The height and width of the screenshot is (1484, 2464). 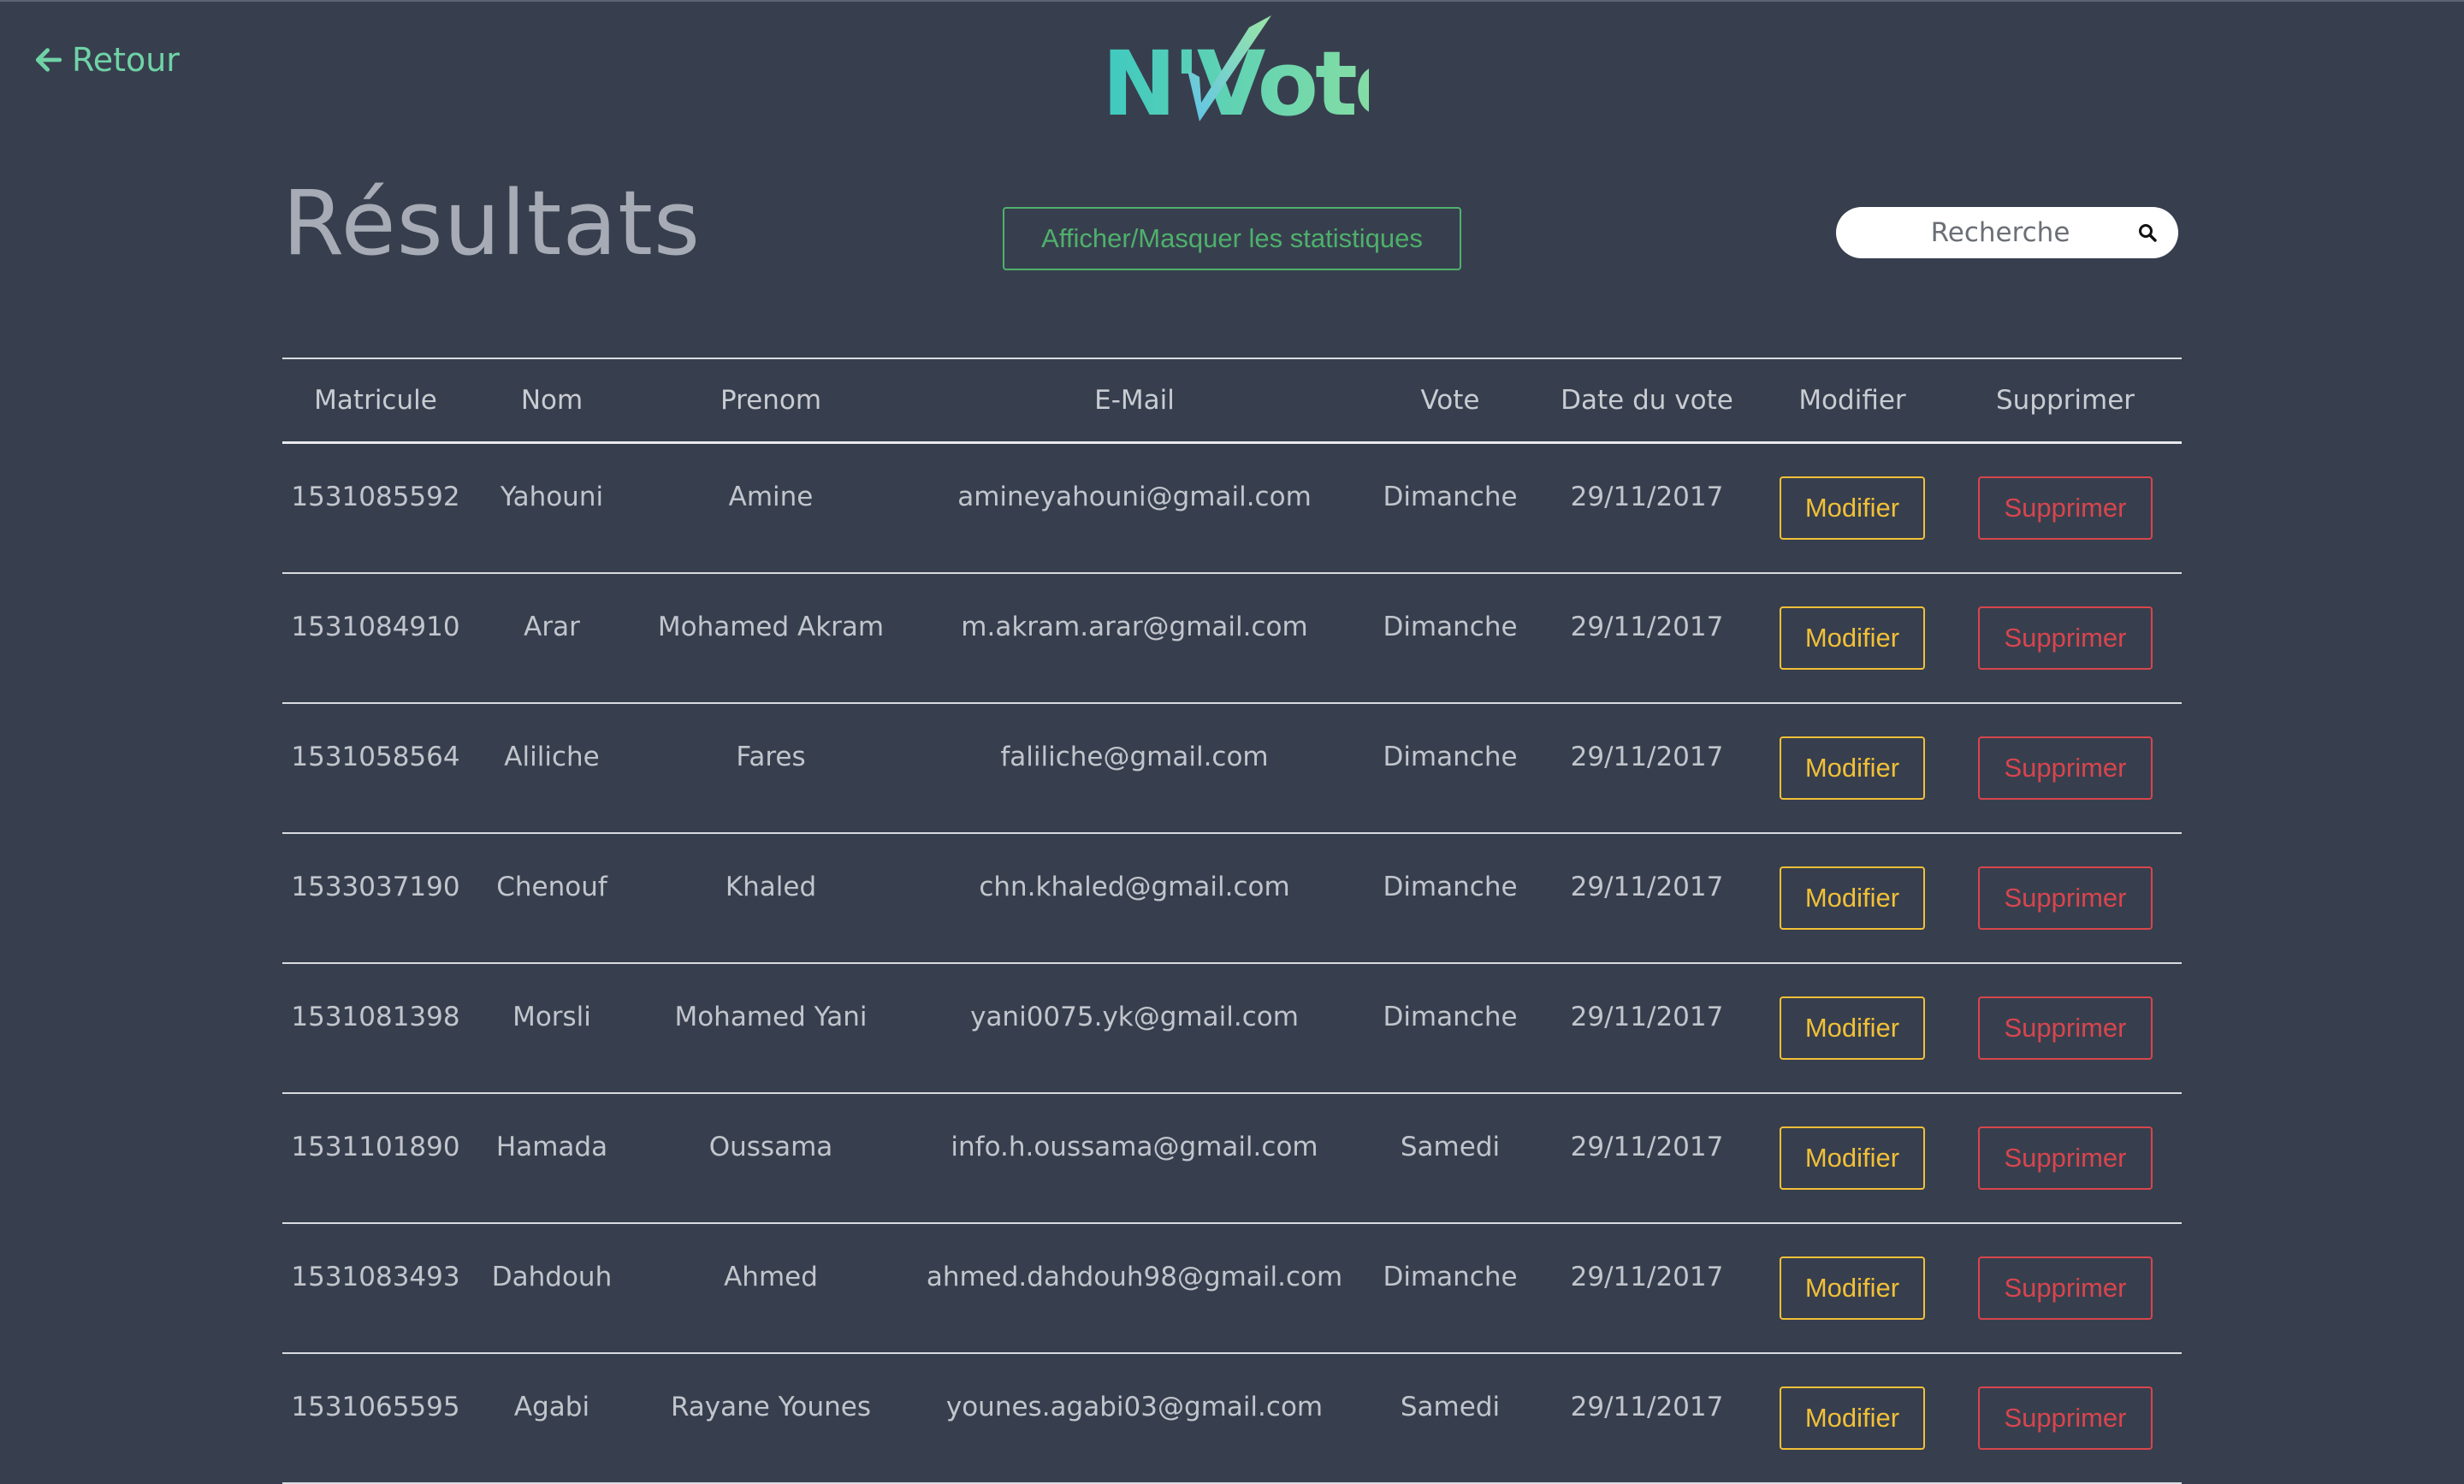 What do you see at coordinates (552, 1158) in the screenshot?
I see `cell-nom: Hamada` at bounding box center [552, 1158].